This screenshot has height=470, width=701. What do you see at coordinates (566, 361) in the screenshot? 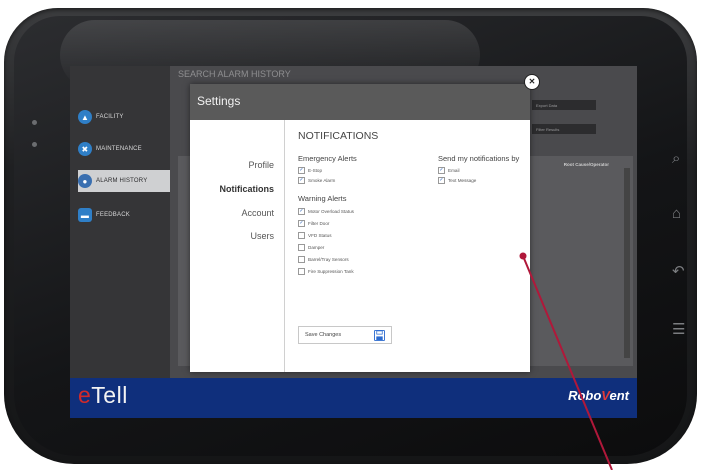
I see `annotation-callout` at bounding box center [566, 361].